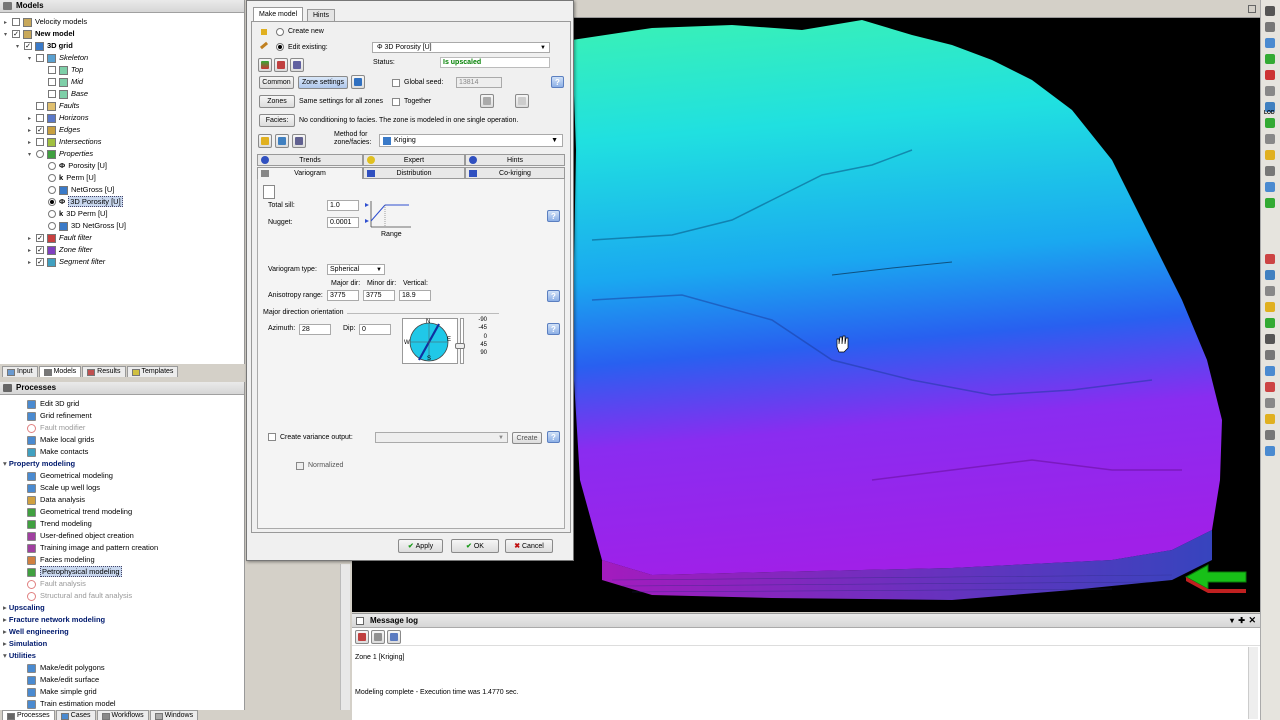  Describe the element at coordinates (414, 160) in the screenshot. I see `subtab-expert: Expert` at that location.